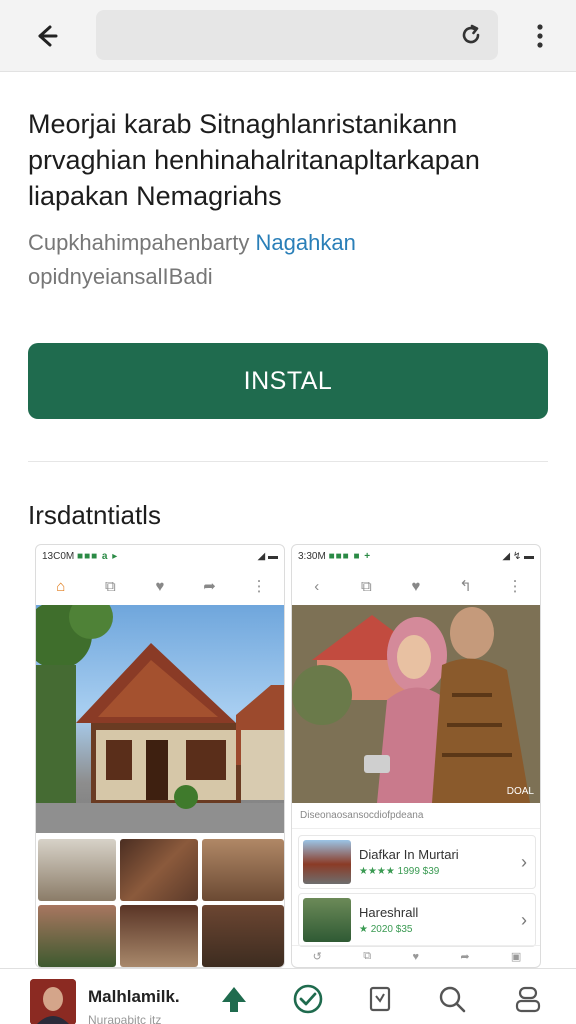  I want to click on list-item: Diafkar In Murtari ★★★★ 1999 $39 ›, so click(417, 862).